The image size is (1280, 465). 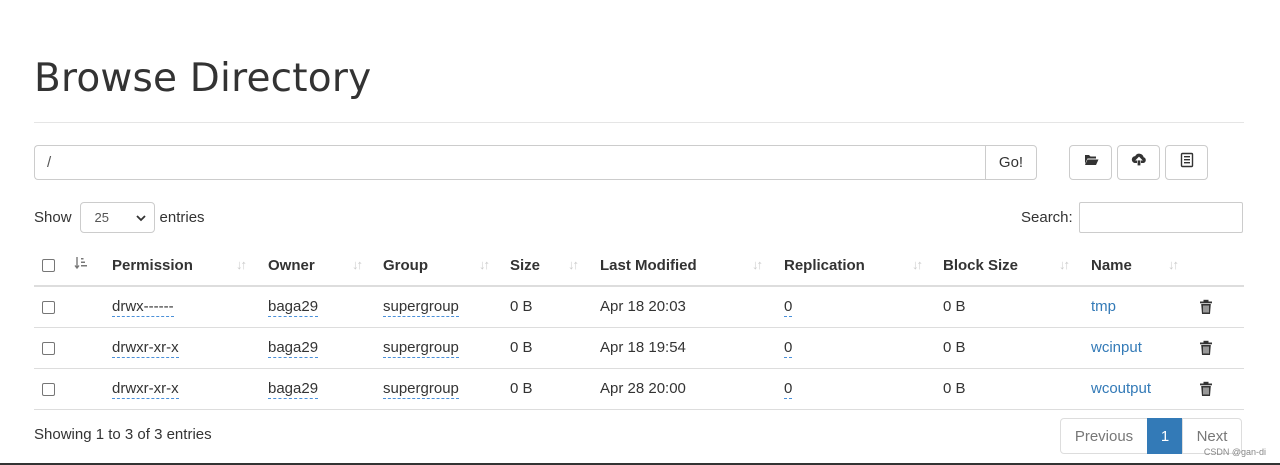 I want to click on cut-paste-button, so click(x=1186, y=162).